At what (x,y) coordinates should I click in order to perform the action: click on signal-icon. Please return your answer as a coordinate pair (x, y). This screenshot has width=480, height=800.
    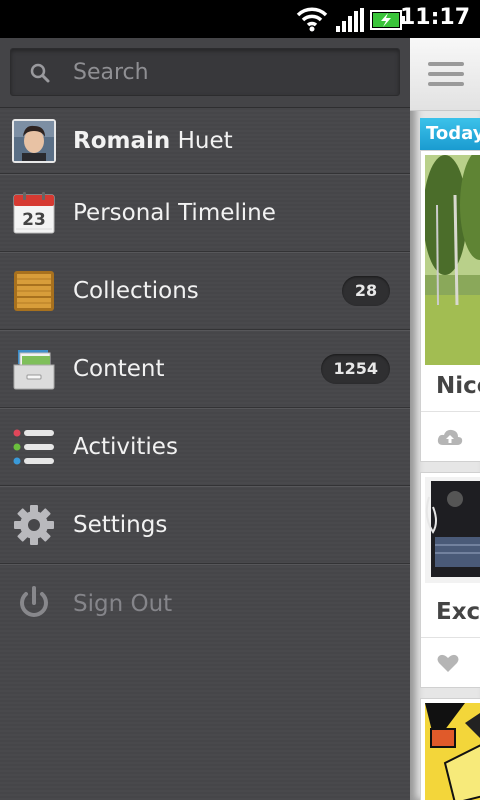
    Looking at the image, I should click on (350, 20).